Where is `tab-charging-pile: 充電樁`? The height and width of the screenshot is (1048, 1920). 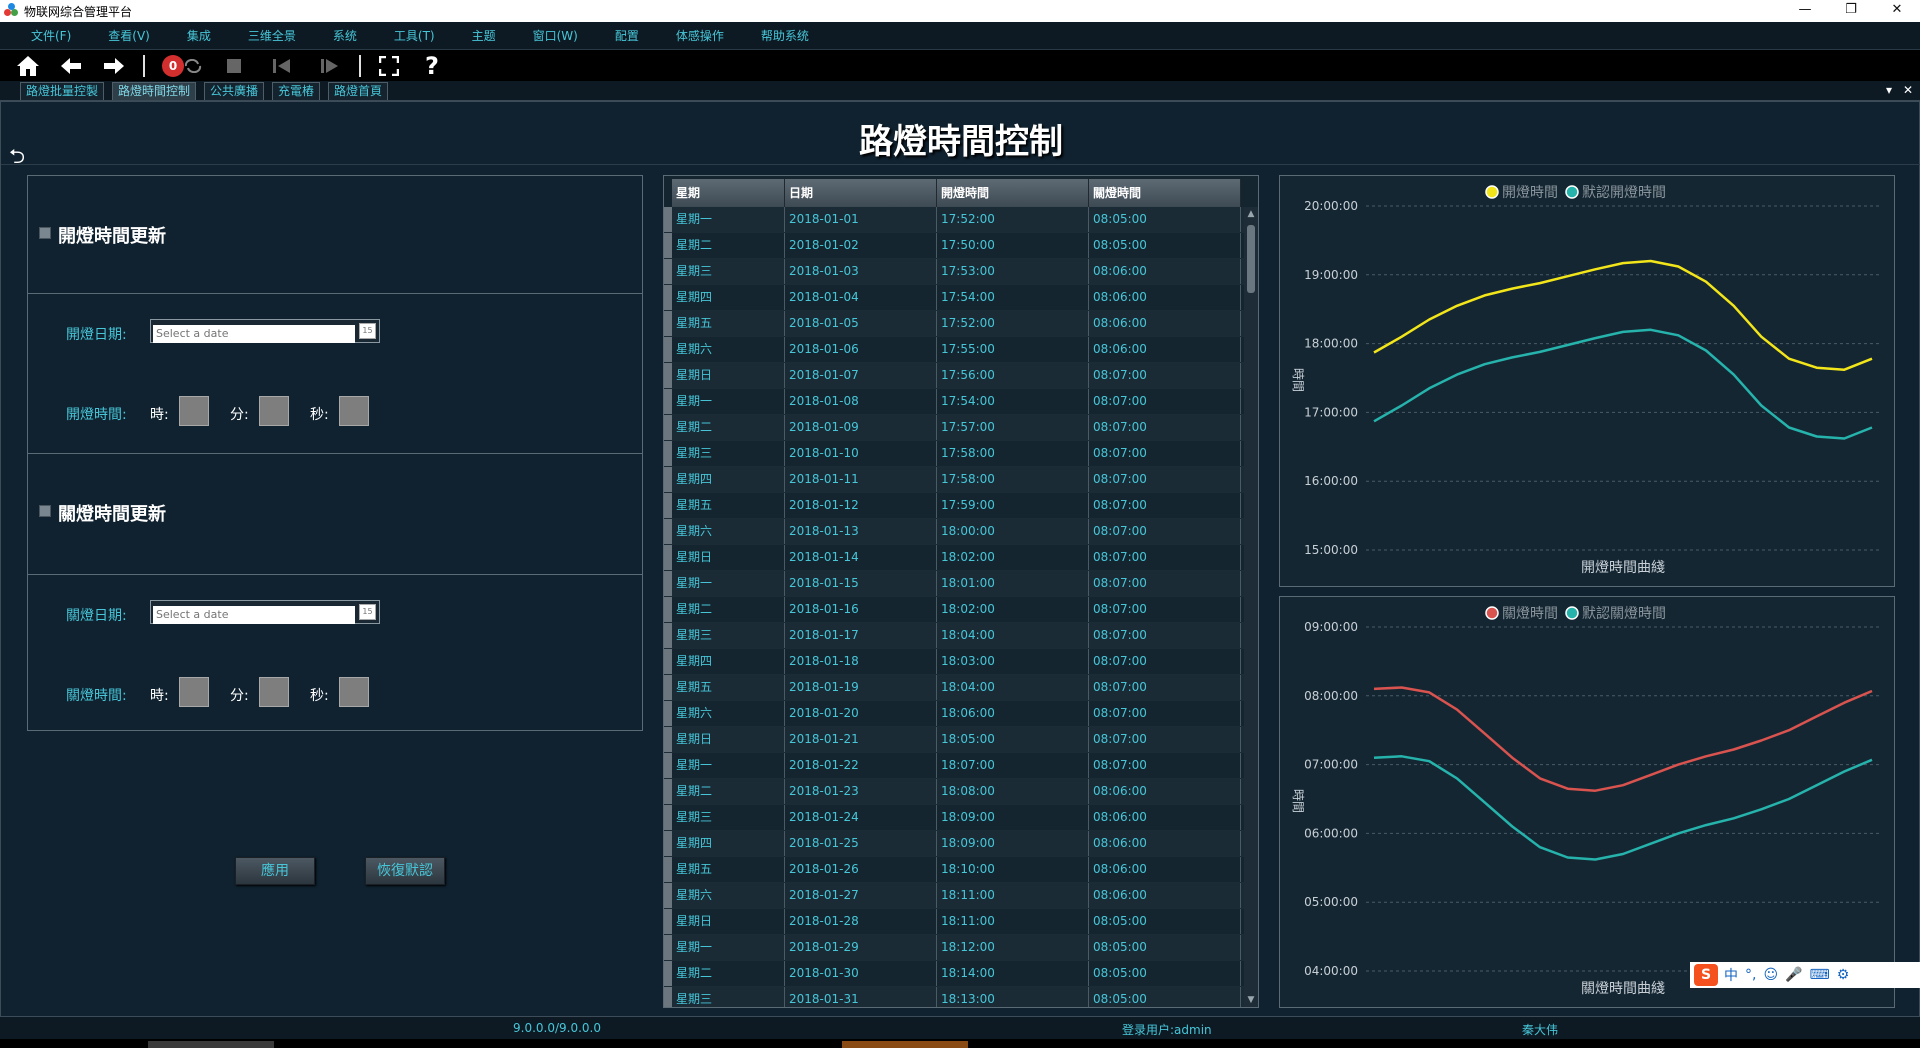
tab-charging-pile: 充電樁 is located at coordinates (296, 91).